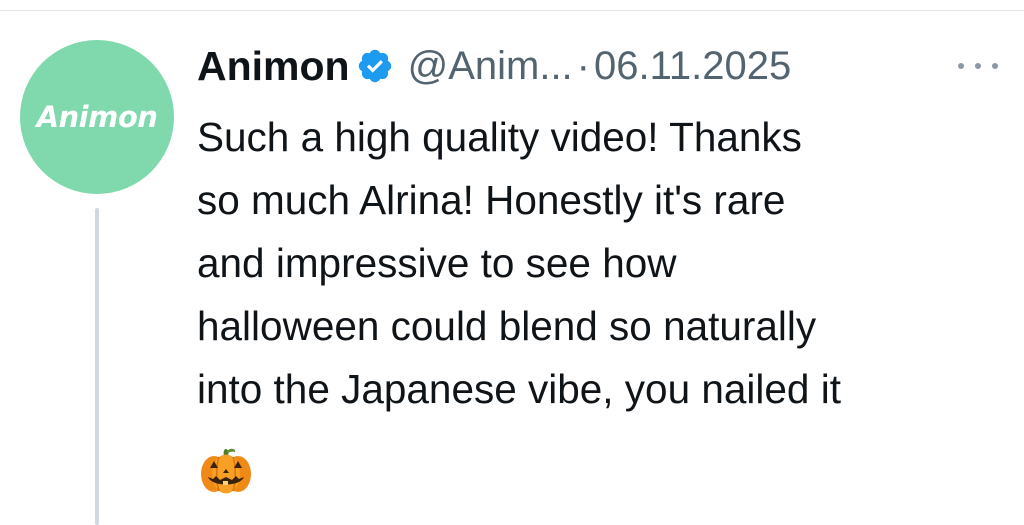 The image size is (1024, 525). What do you see at coordinates (499, 137) in the screenshot?
I see `tweet-text-line: Such a high quality video! Thanks` at bounding box center [499, 137].